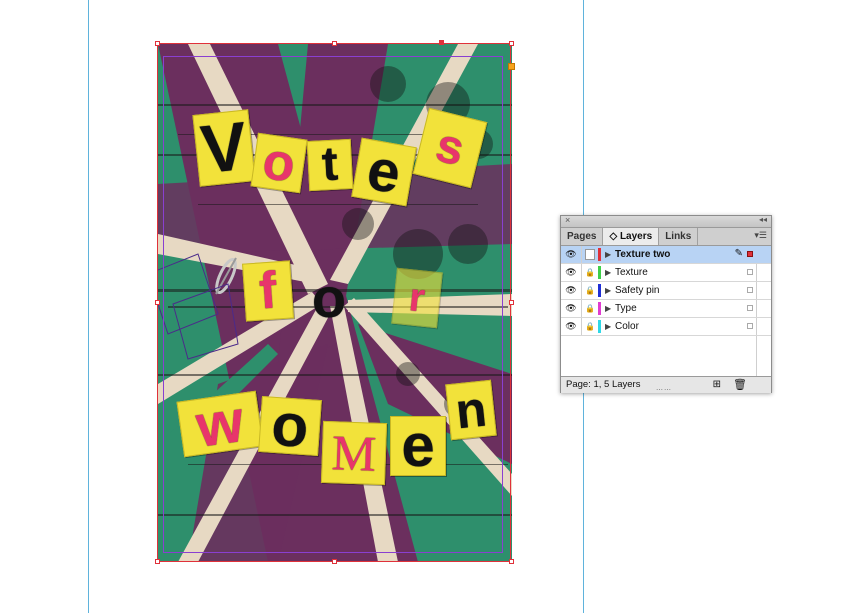 The height and width of the screenshot is (613, 850). I want to click on frame-handle-top-selected, so click(441, 42).